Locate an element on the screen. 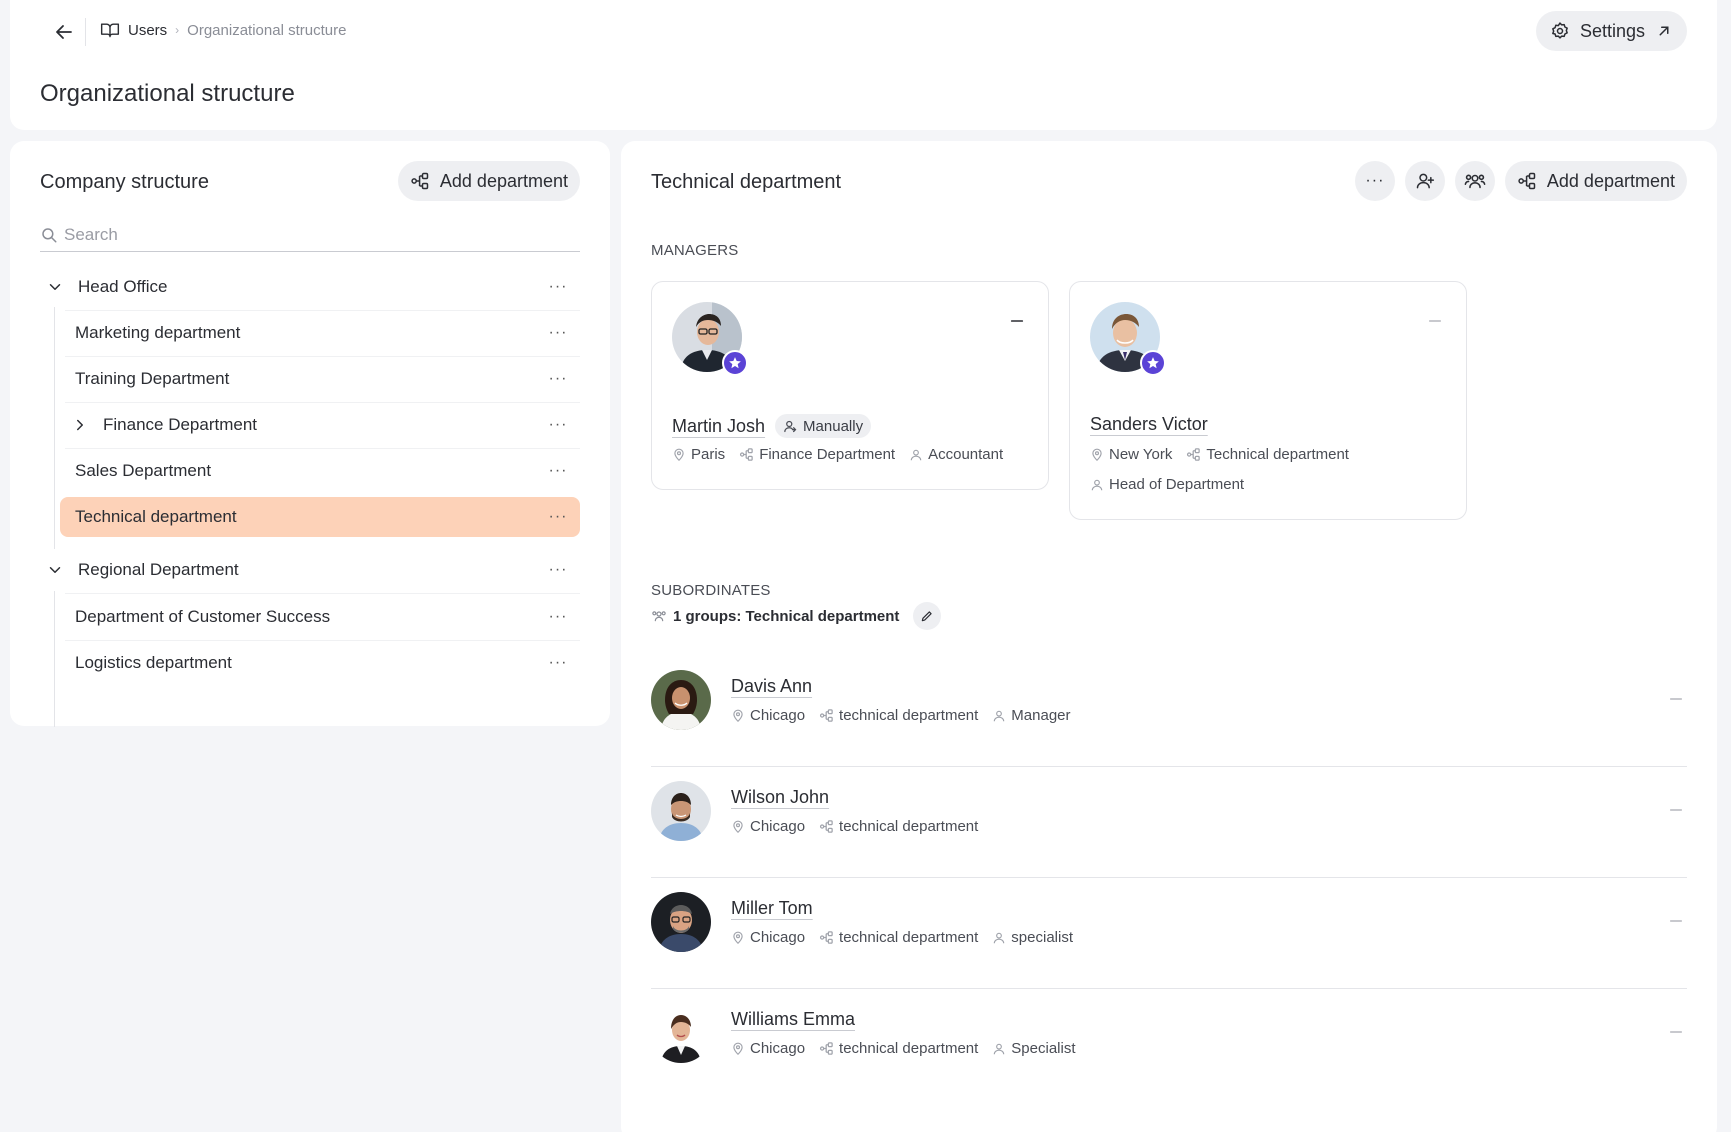 The image size is (1731, 1132). external-arrow-icon is located at coordinates (1664, 31).